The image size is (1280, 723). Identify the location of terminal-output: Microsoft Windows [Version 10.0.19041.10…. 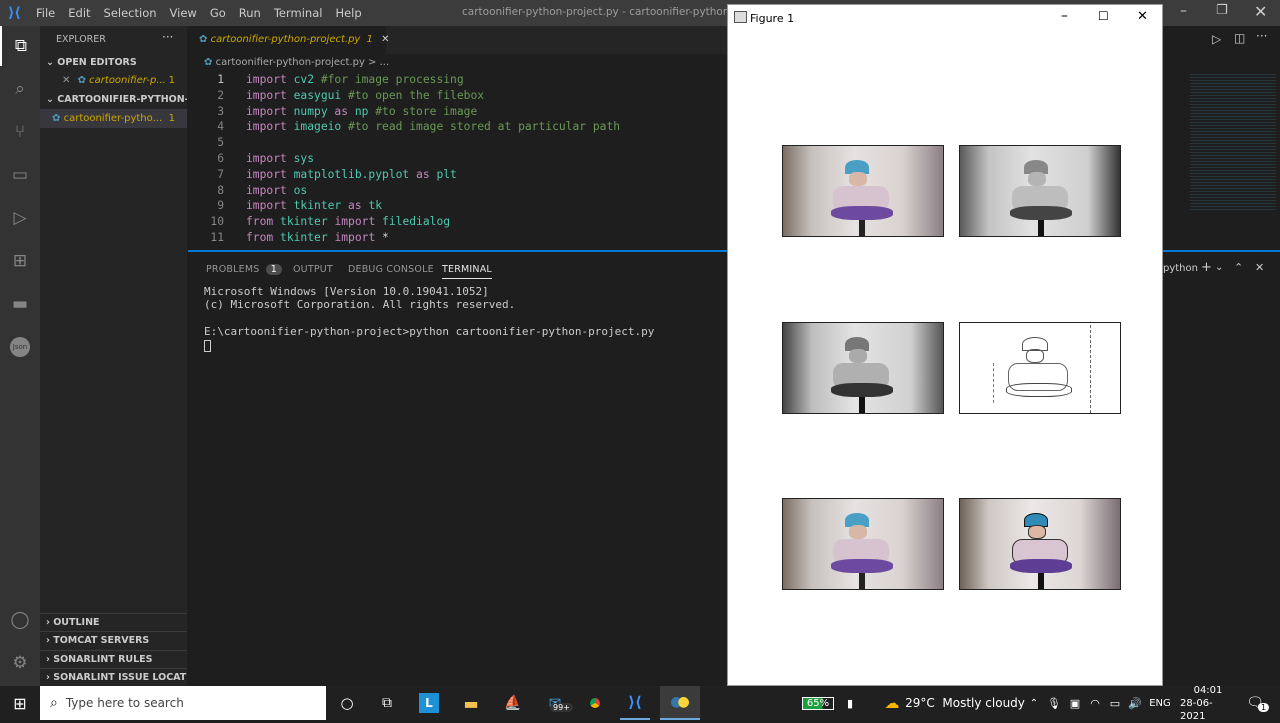
(429, 312).